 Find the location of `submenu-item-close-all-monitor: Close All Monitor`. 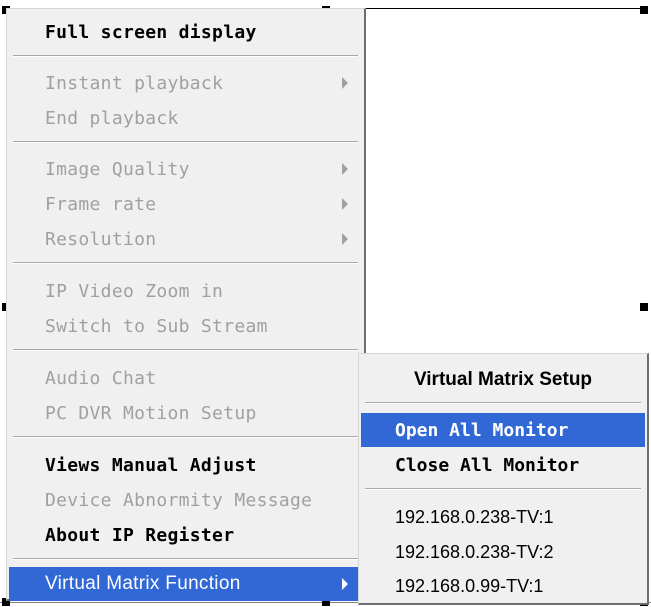

submenu-item-close-all-monitor: Close All Monitor is located at coordinates (503, 465).